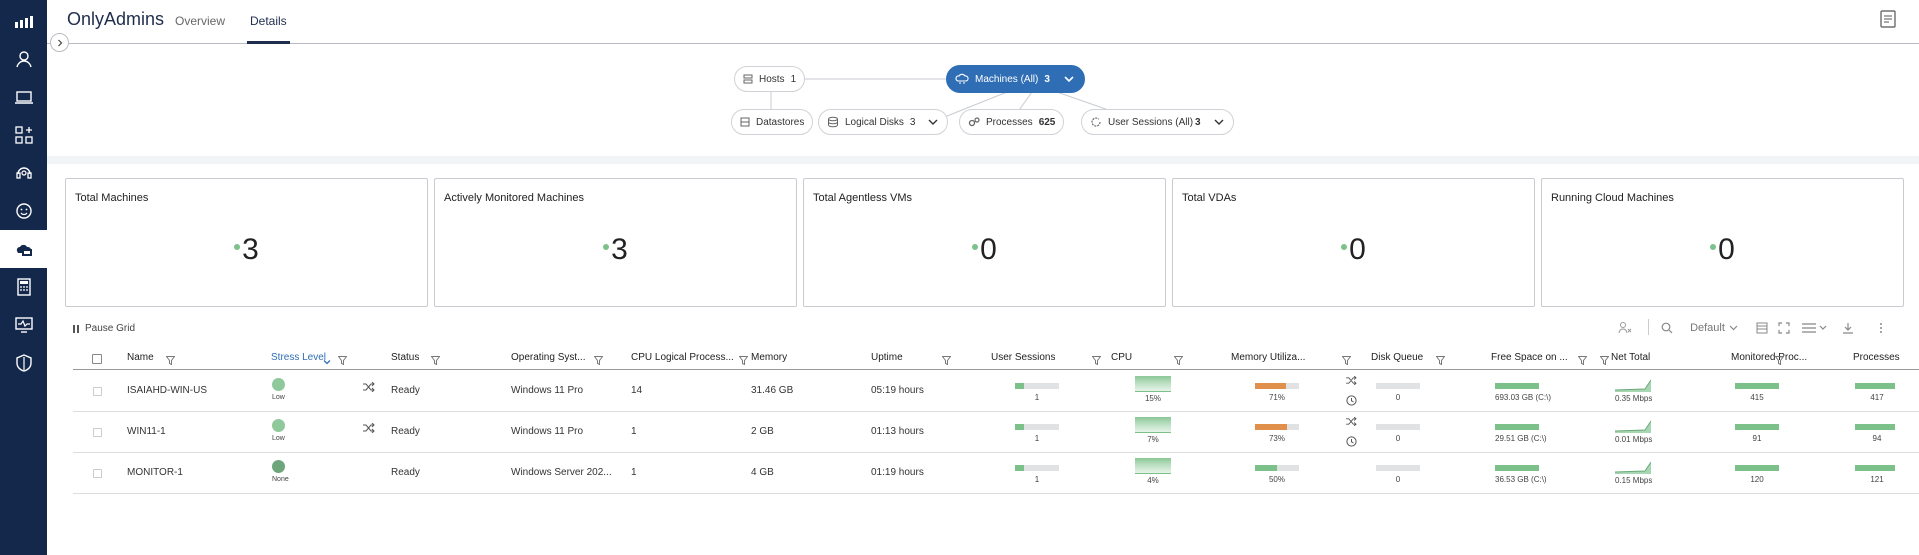 This screenshot has width=1919, height=555. I want to click on column-header: Name, so click(140, 357).